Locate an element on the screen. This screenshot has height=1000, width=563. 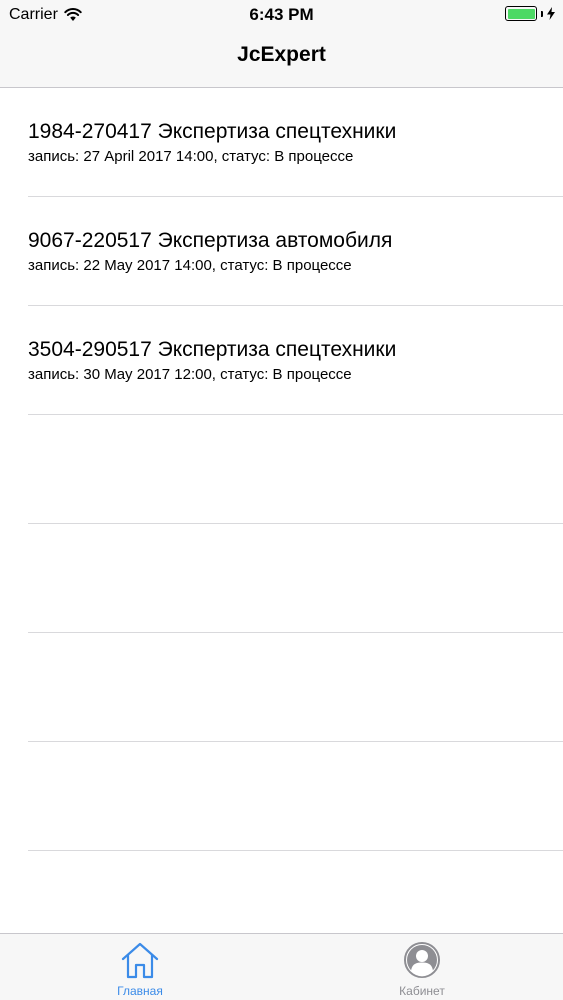
battery-level is located at coordinates (521, 13).